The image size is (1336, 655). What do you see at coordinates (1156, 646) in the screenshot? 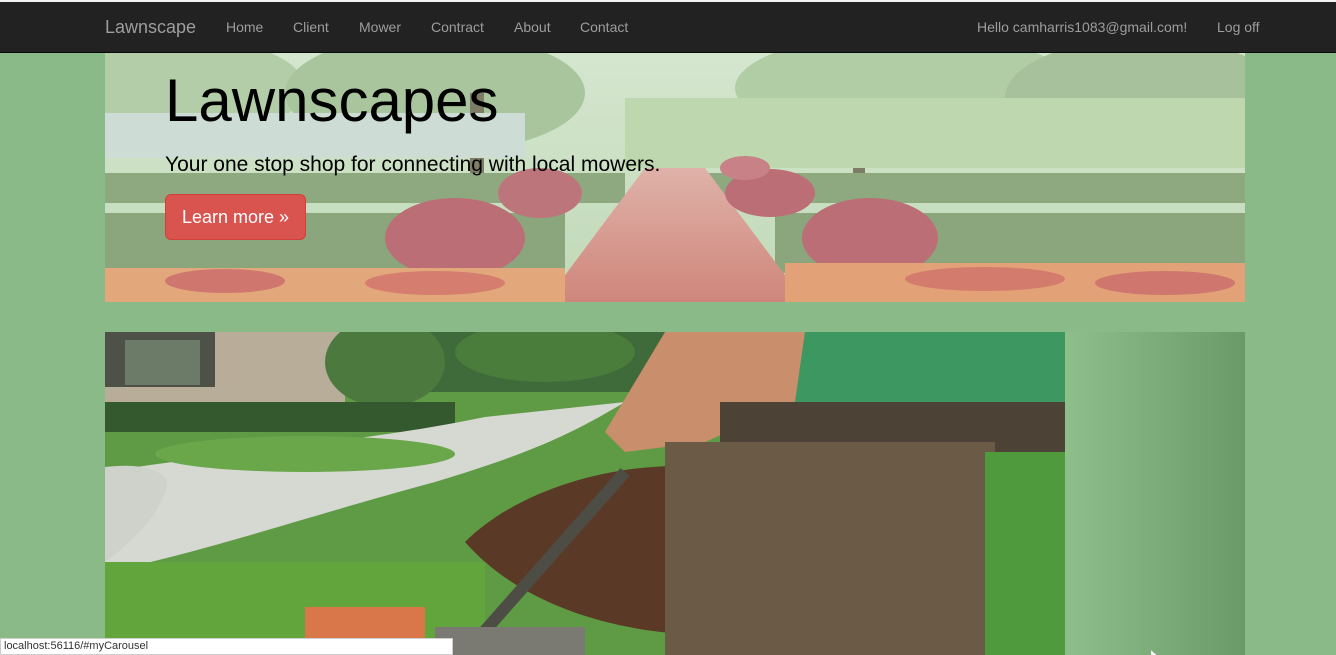
I see `chevron-right-icon: ›` at bounding box center [1156, 646].